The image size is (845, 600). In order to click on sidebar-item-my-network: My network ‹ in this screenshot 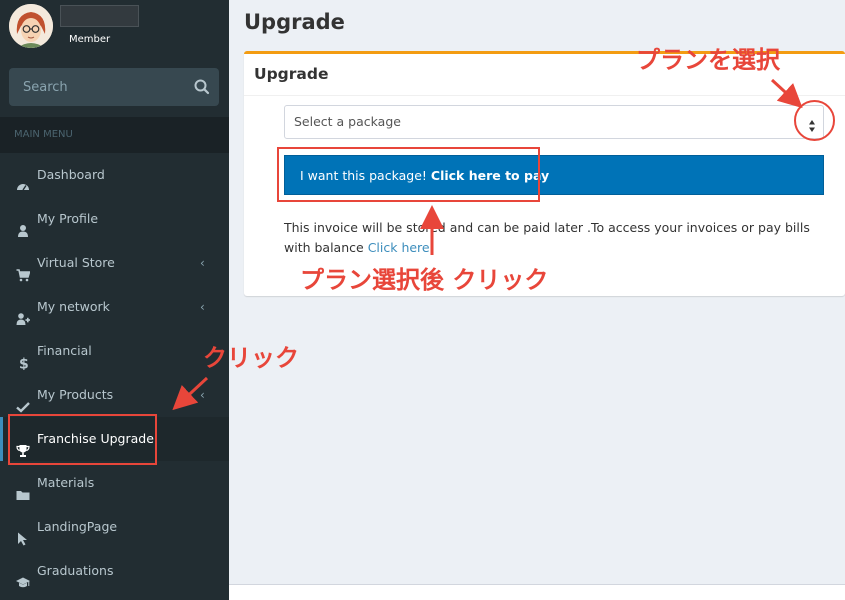, I will do `click(114, 307)`.